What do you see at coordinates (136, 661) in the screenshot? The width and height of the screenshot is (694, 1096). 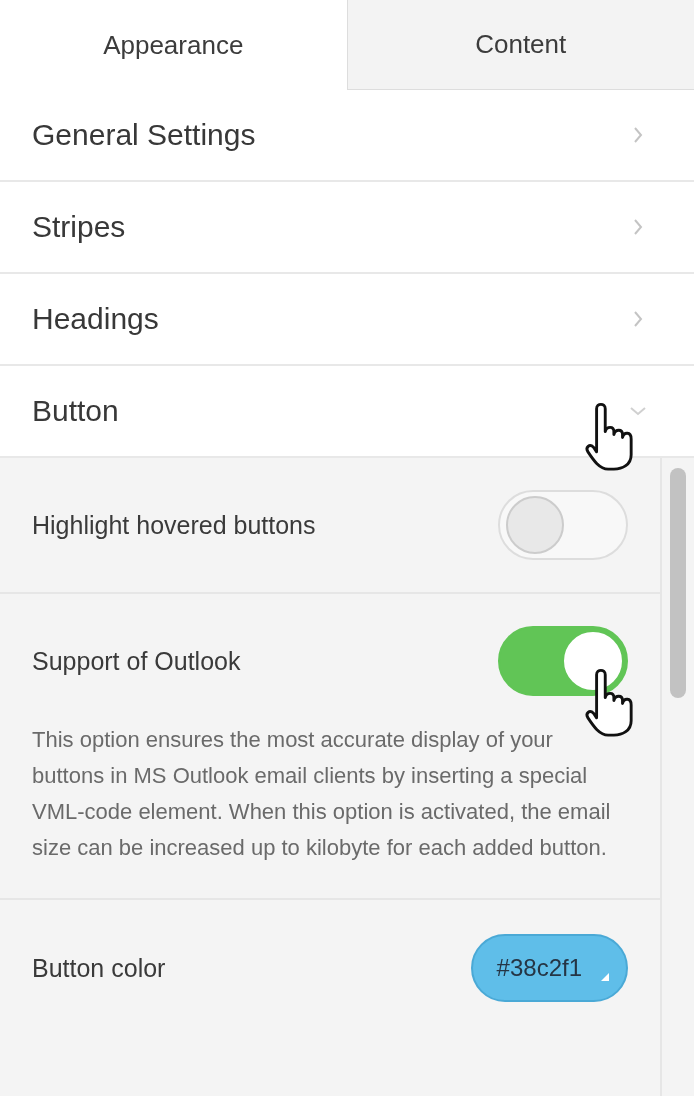 I see `setting-label: Support of Outlook` at bounding box center [136, 661].